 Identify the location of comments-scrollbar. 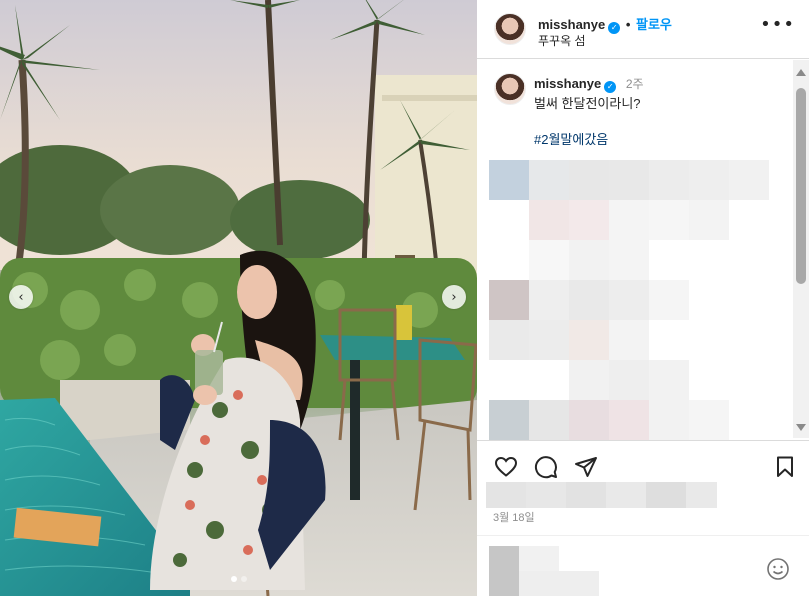
(801, 249).